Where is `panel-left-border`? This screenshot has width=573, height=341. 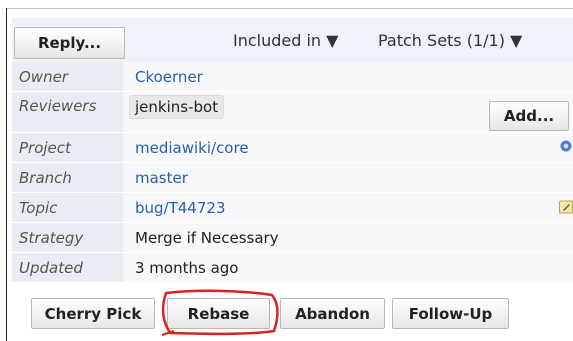
panel-left-border is located at coordinates (6, 174).